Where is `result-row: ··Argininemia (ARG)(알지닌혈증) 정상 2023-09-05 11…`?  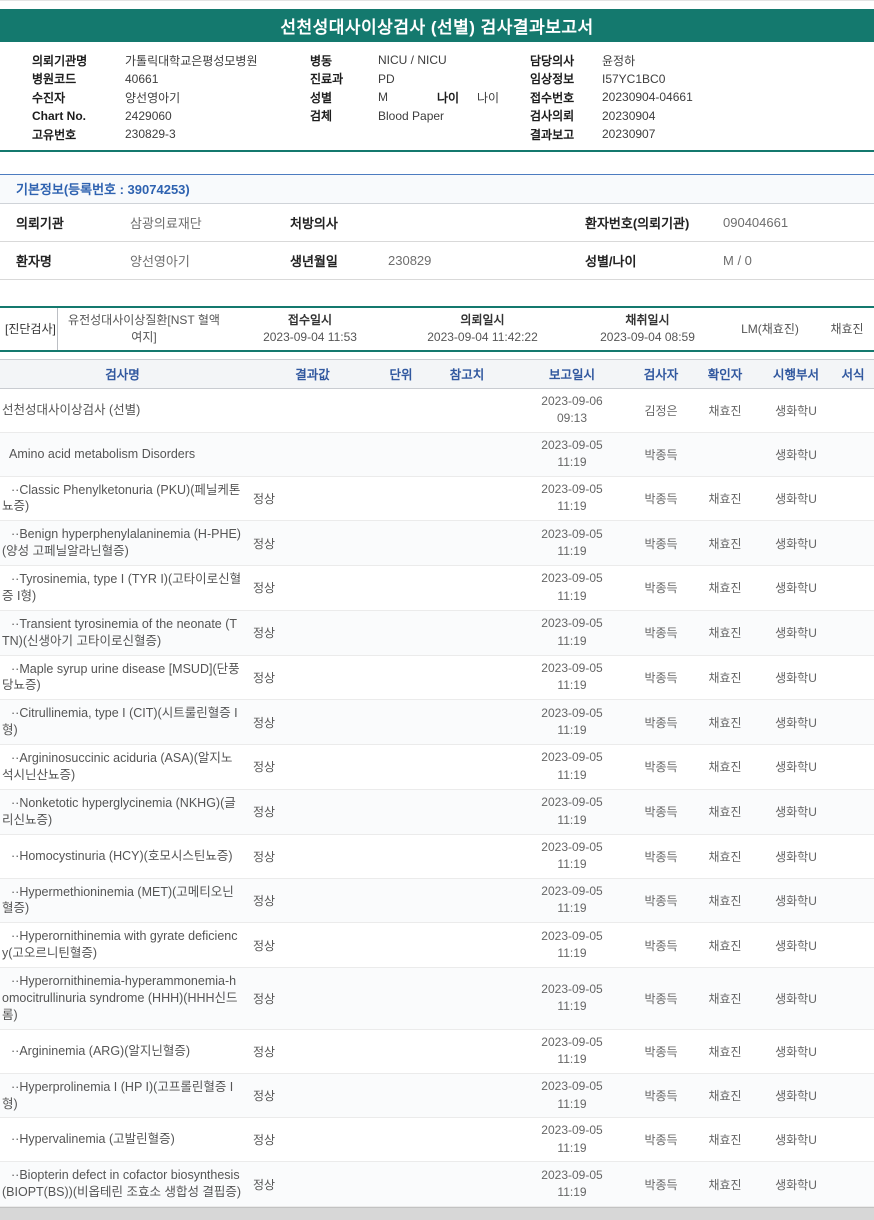
result-row: ··Argininemia (ARG)(알지닌혈증) 정상 2023-09-05 11… is located at coordinates (437, 1052).